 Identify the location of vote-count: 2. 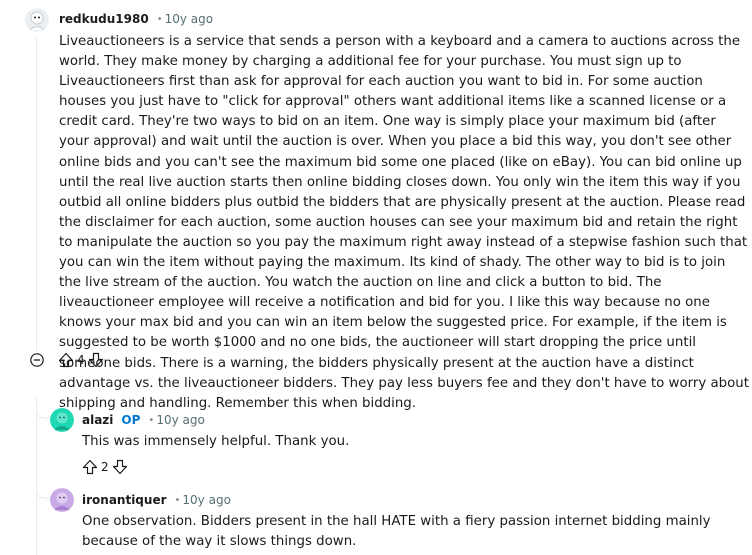
(105, 467).